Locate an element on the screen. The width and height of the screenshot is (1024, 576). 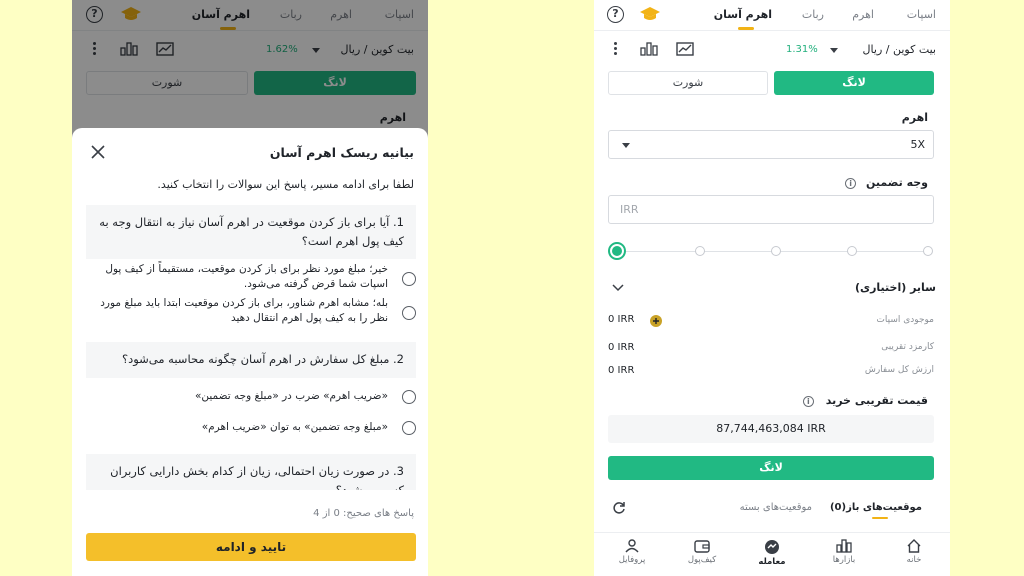
leverage-select: 5X is located at coordinates (771, 144).